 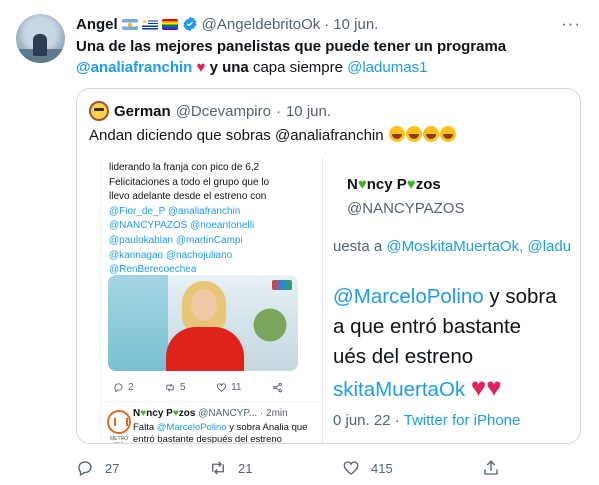 I want to click on channel-logo-icon, so click(x=282, y=285).